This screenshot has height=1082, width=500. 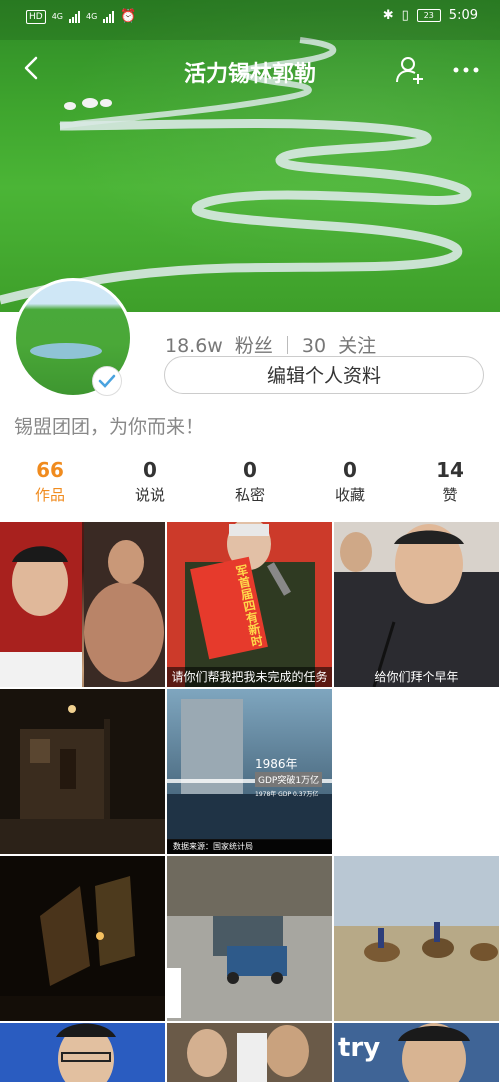 I want to click on tab-works-label: 作品, so click(x=49, y=495).